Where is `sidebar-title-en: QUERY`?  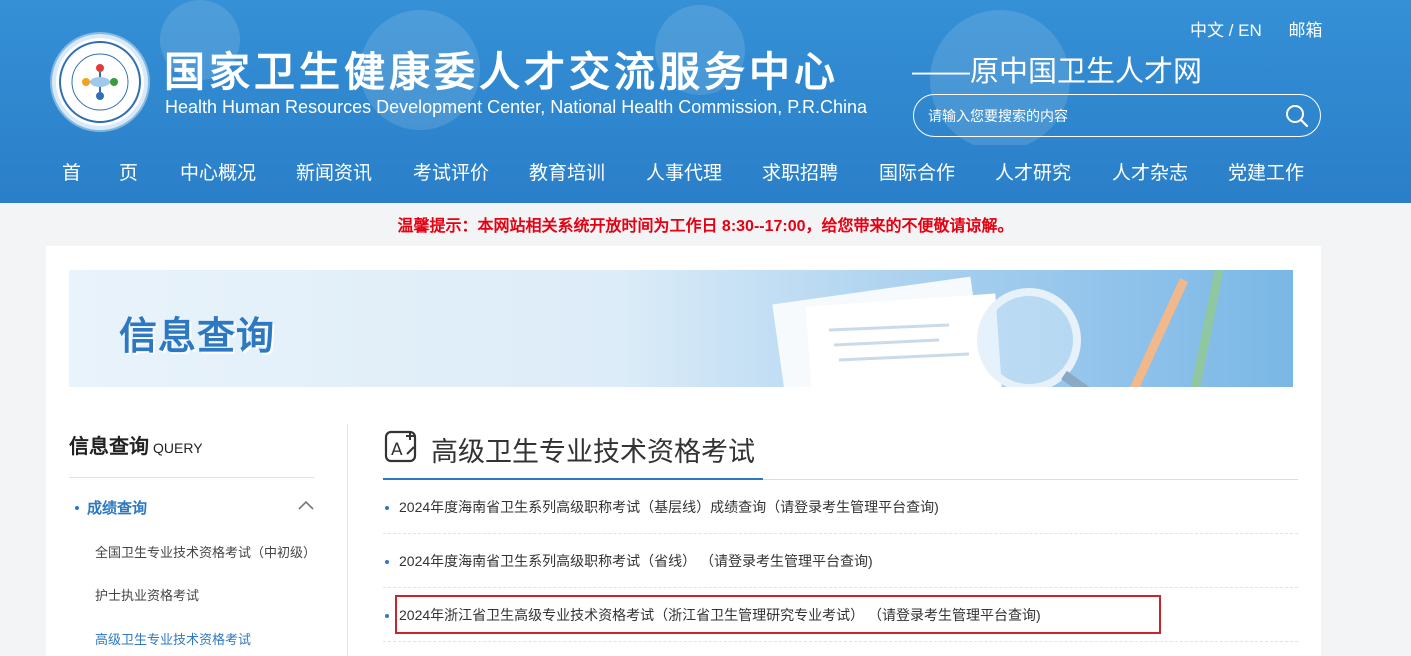 sidebar-title-en: QUERY is located at coordinates (178, 448).